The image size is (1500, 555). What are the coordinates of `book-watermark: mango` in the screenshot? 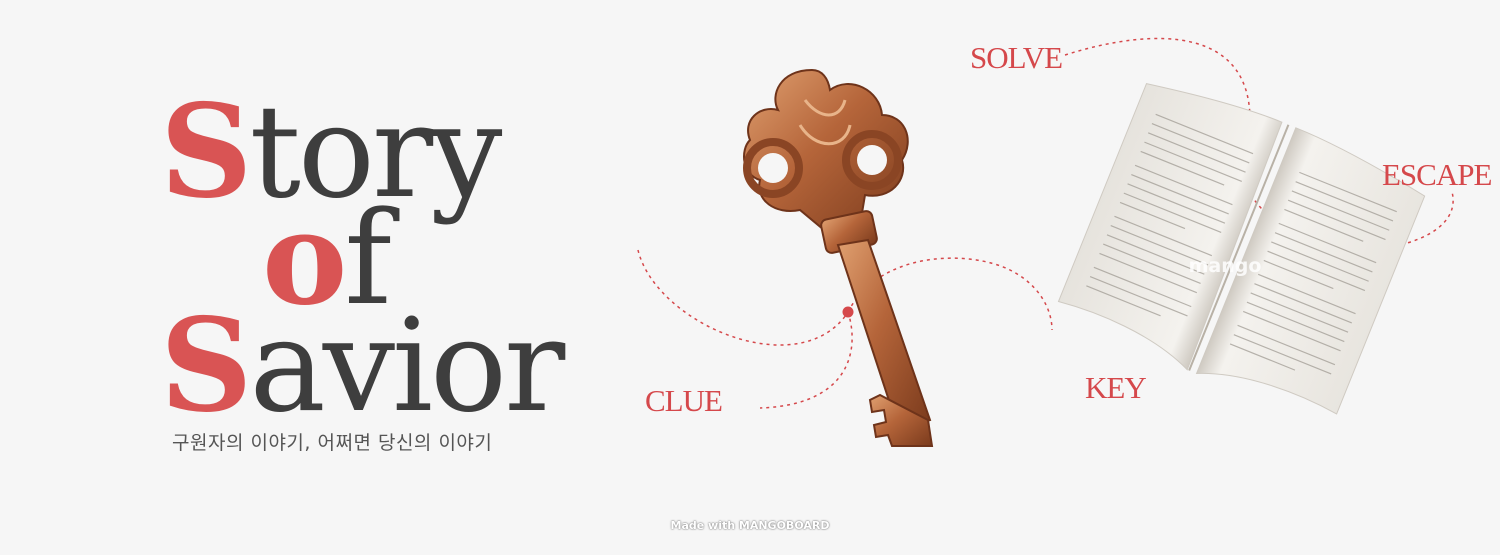 It's located at (1225, 266).